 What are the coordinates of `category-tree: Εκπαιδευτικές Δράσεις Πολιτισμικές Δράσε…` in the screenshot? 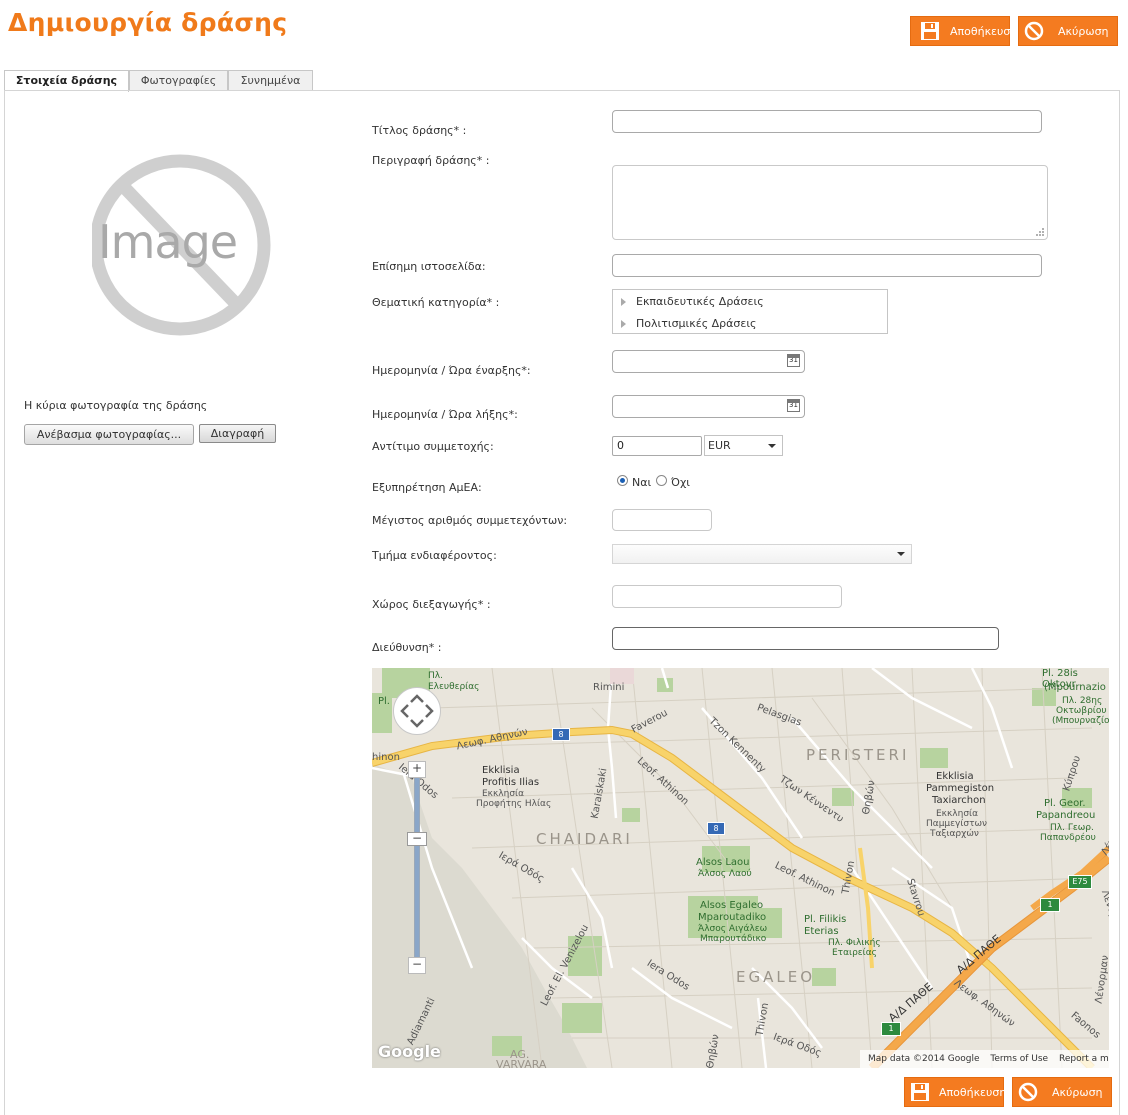 It's located at (750, 311).